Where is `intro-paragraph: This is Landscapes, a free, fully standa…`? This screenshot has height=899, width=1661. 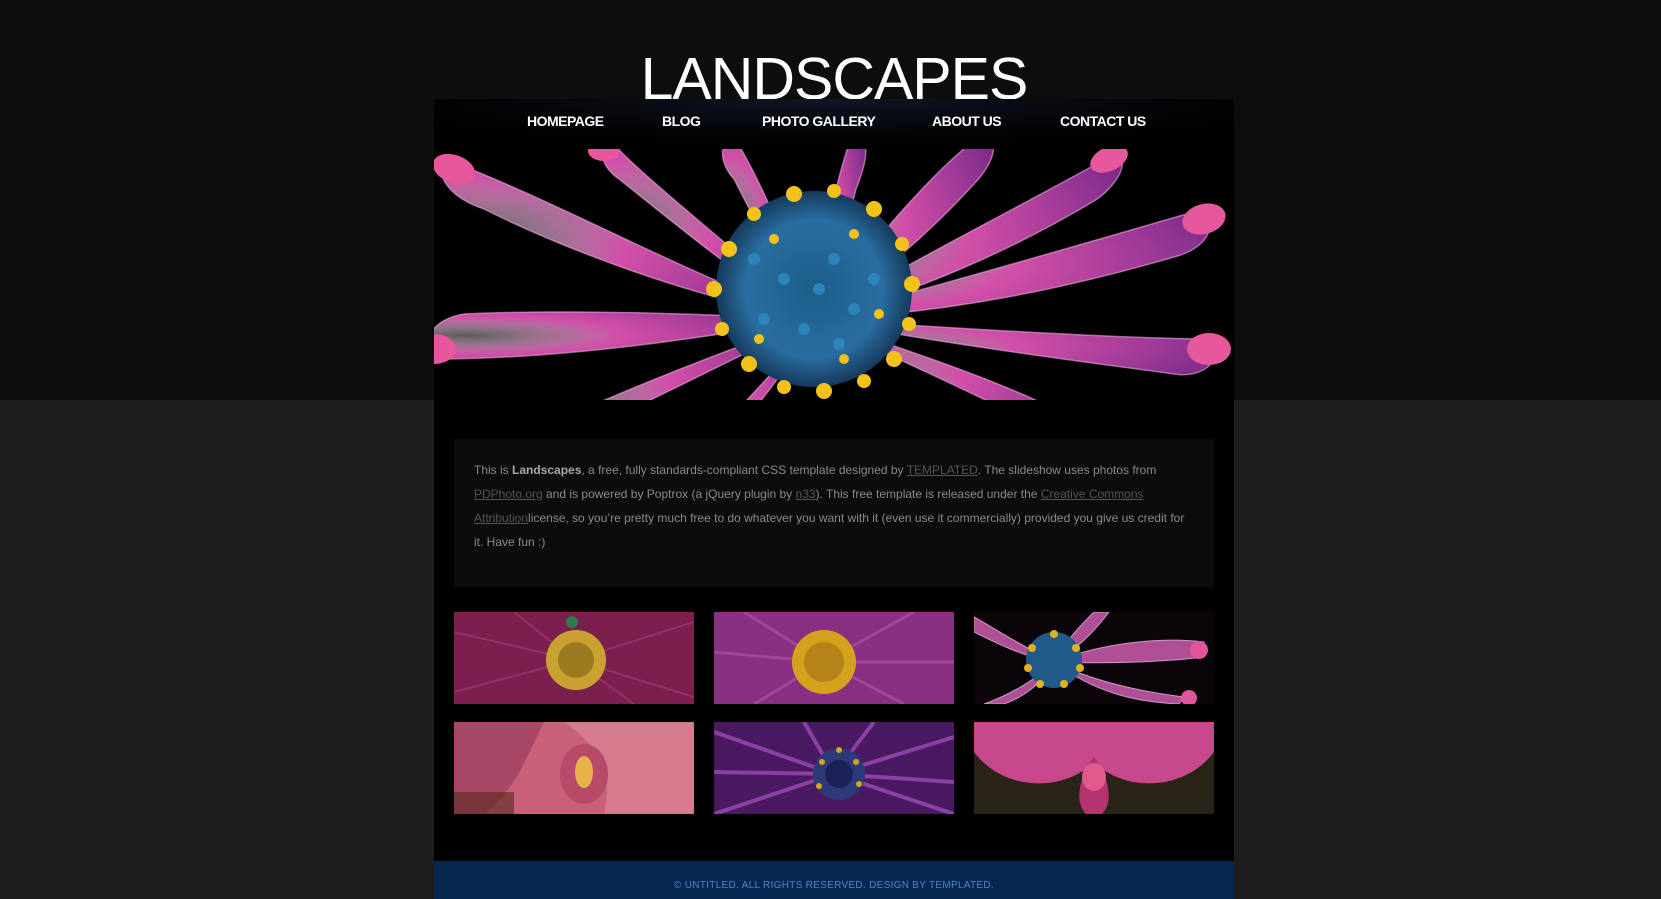
intro-paragraph: This is Landscapes, a free, fully standa… is located at coordinates (835, 506).